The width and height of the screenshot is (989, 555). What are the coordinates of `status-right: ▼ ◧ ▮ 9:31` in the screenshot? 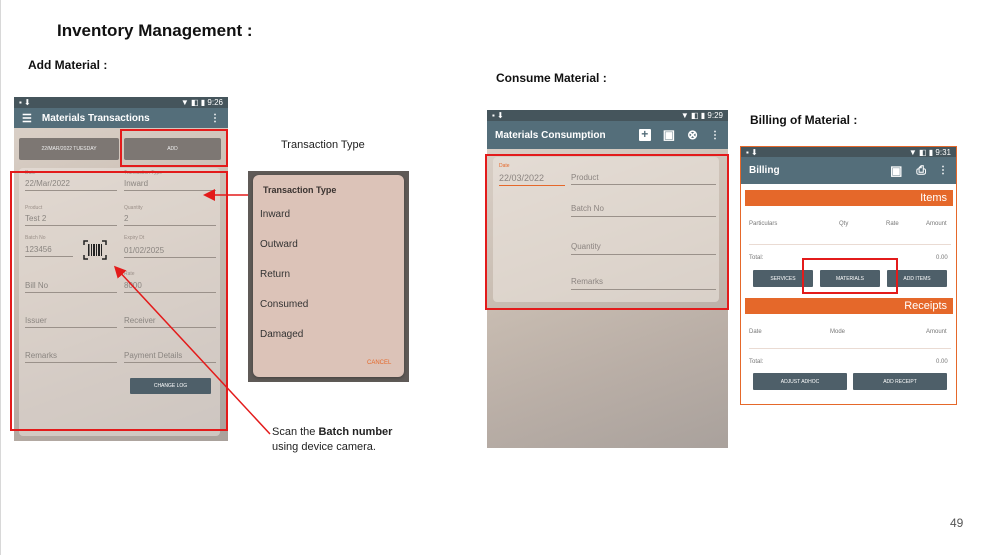 It's located at (929, 152).